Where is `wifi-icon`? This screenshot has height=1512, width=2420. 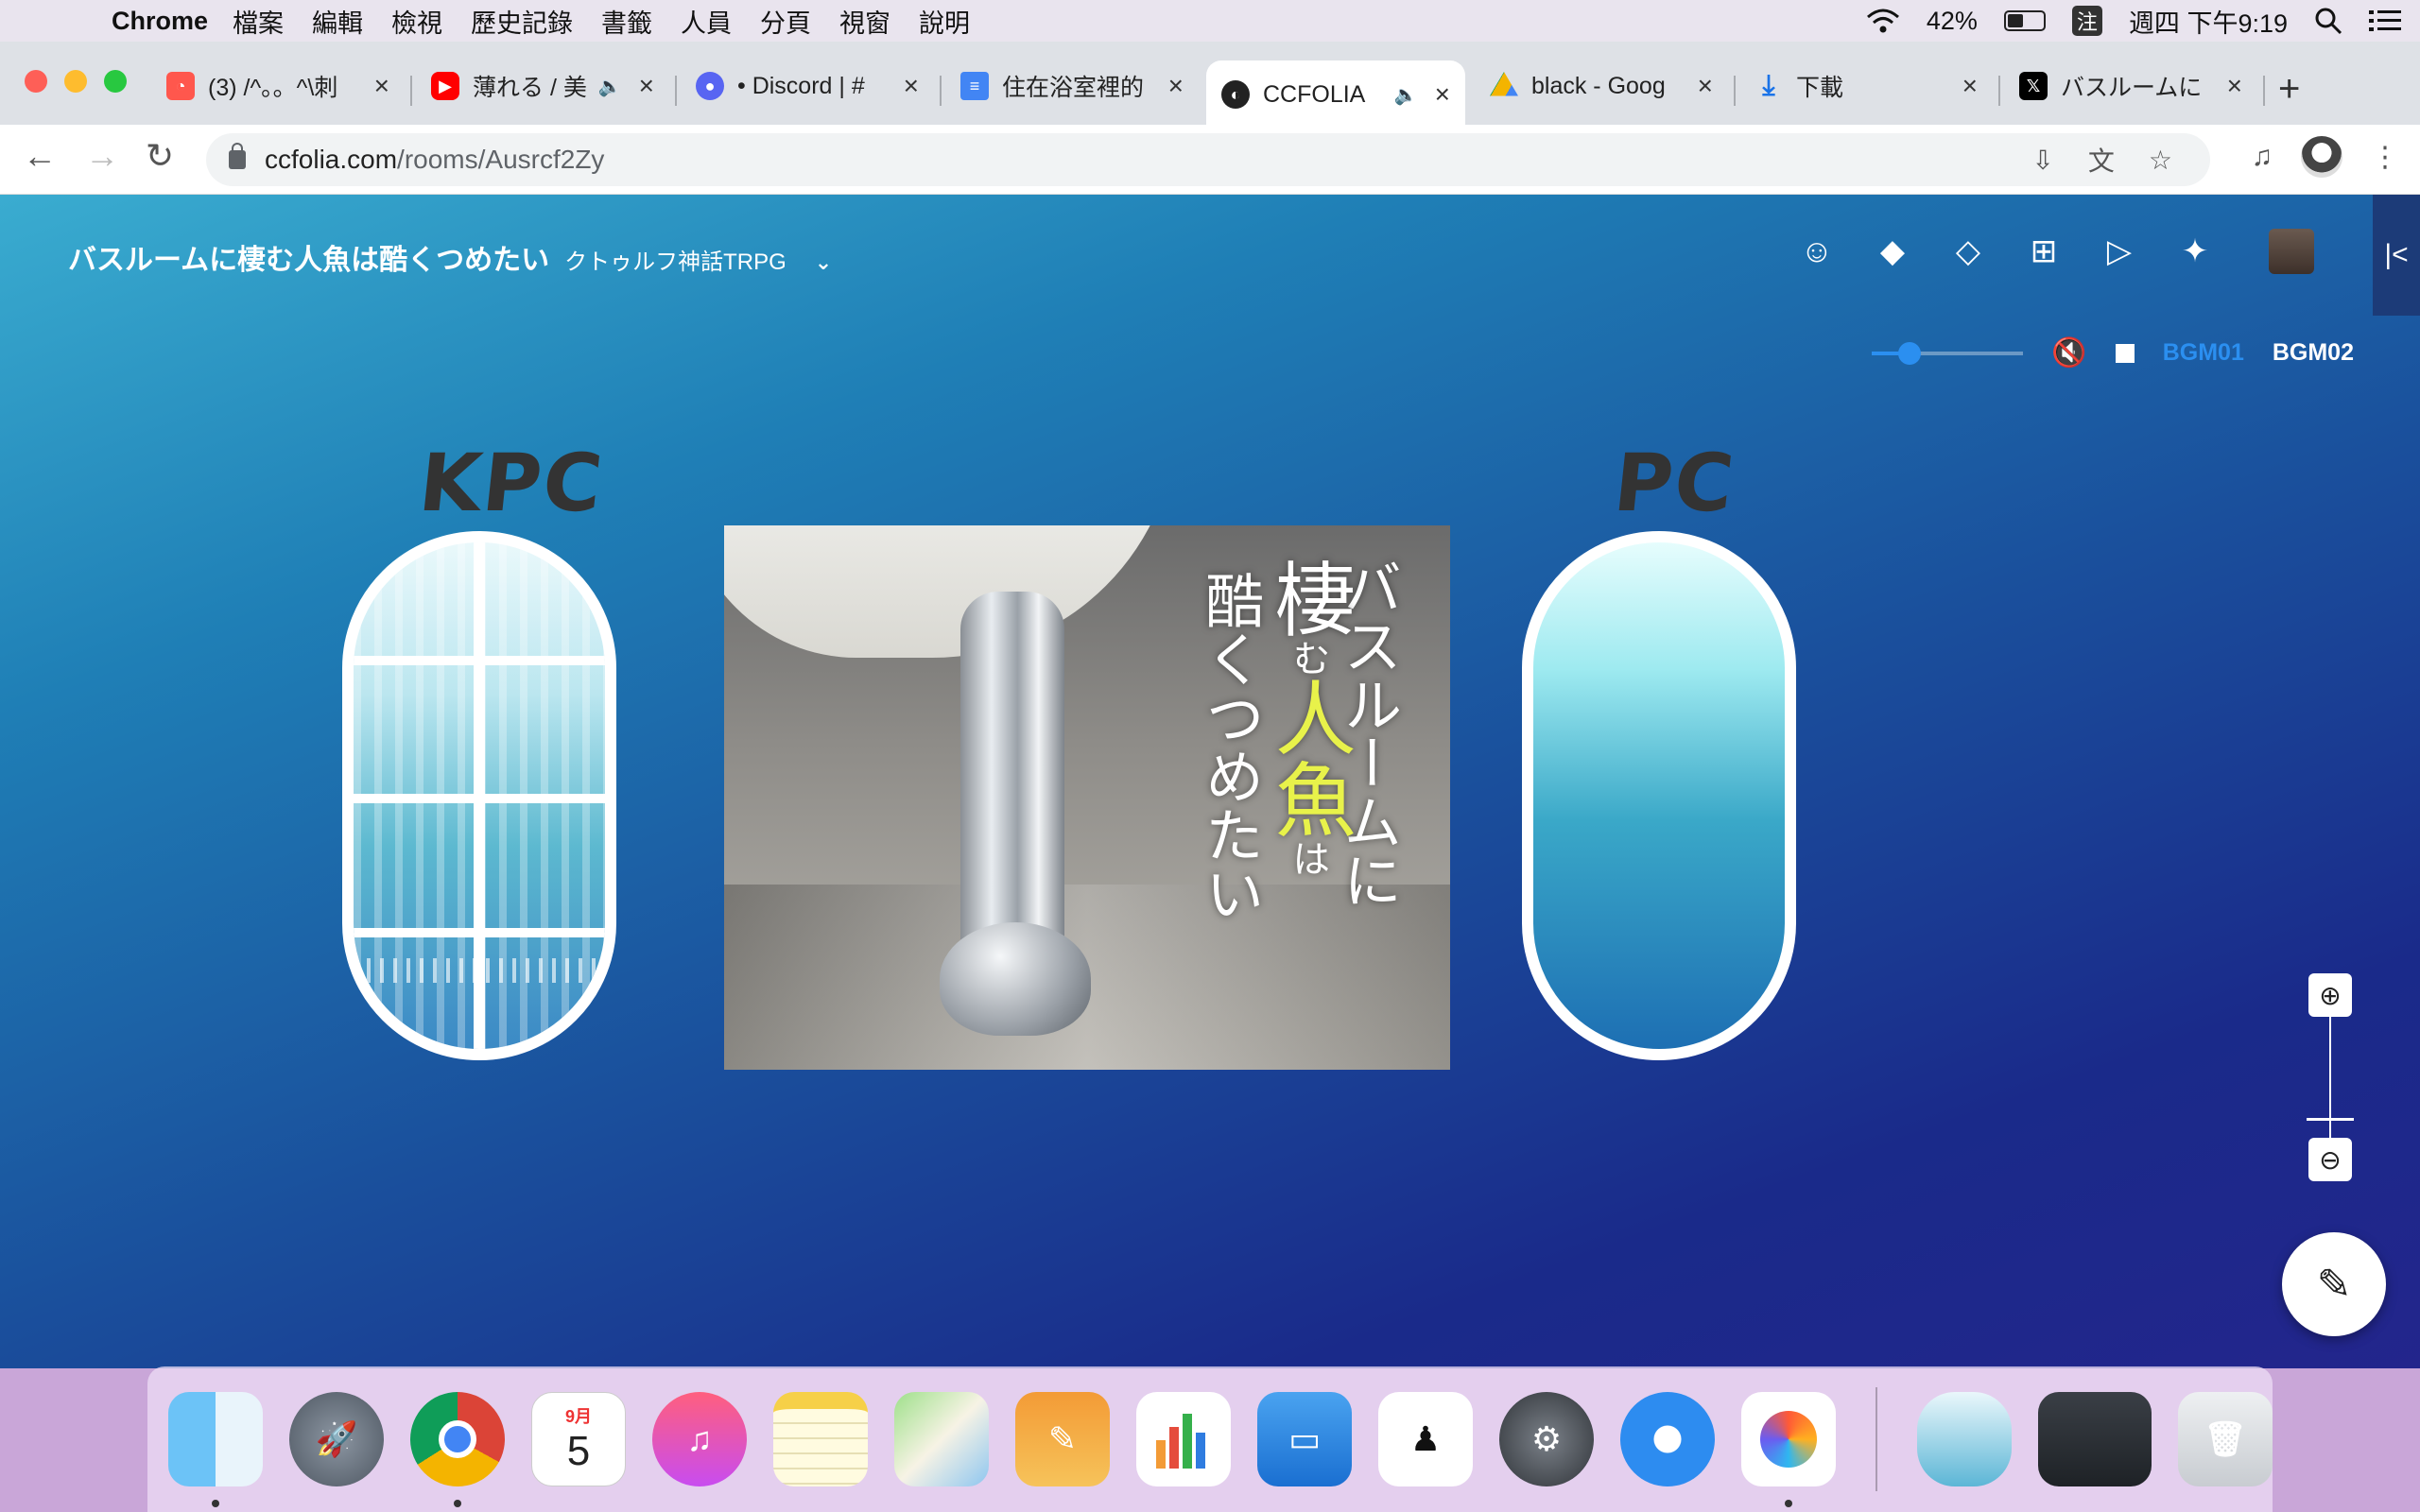 wifi-icon is located at coordinates (1883, 21).